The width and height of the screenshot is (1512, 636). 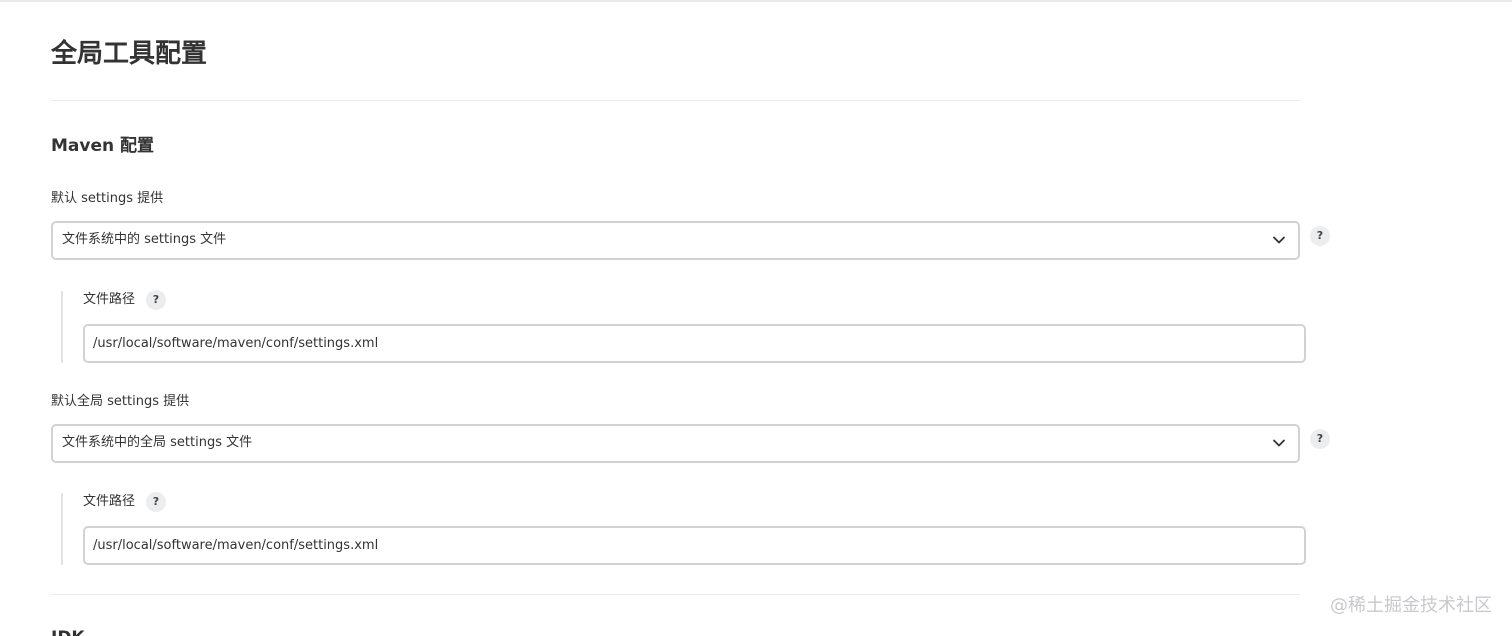 What do you see at coordinates (144, 239) in the screenshot?
I see `default-settings-selected-value: 文件系统中的 settings 文件` at bounding box center [144, 239].